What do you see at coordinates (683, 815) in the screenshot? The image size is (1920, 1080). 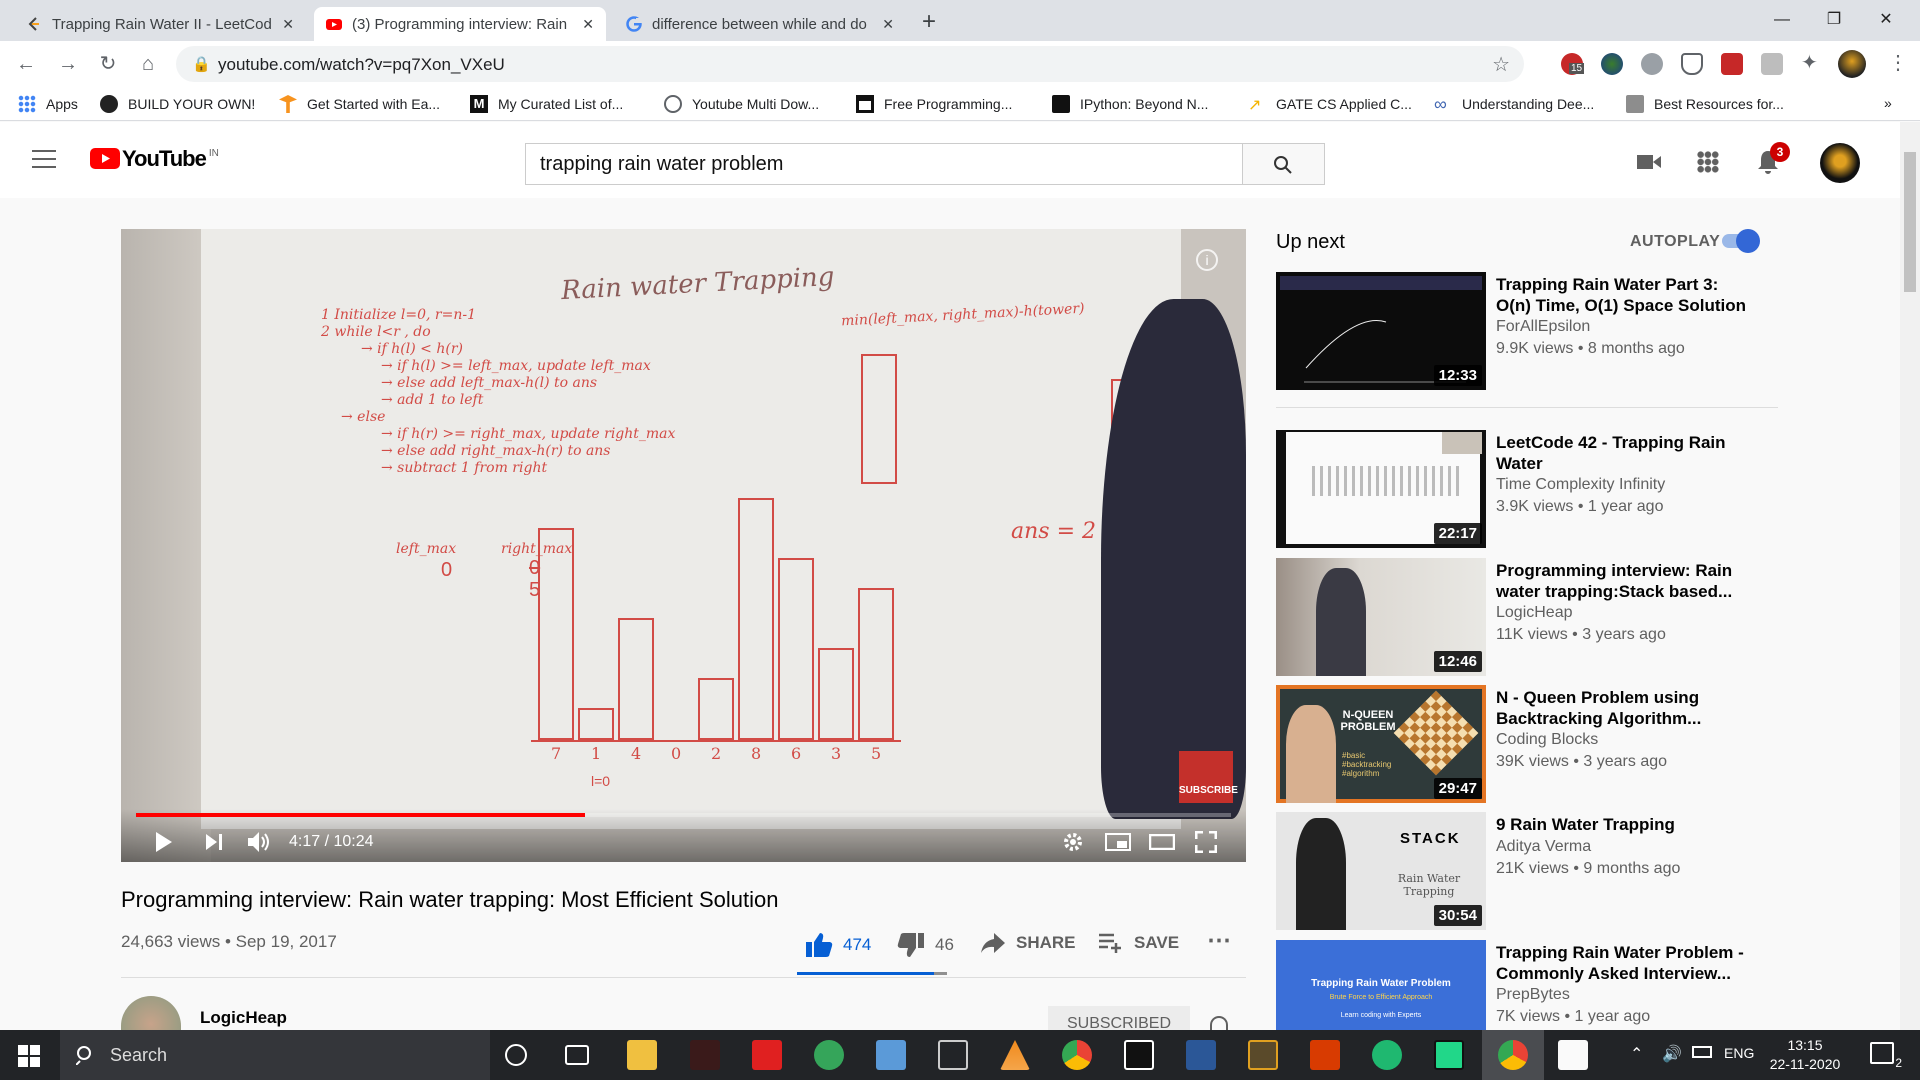 I see `progress-bar` at bounding box center [683, 815].